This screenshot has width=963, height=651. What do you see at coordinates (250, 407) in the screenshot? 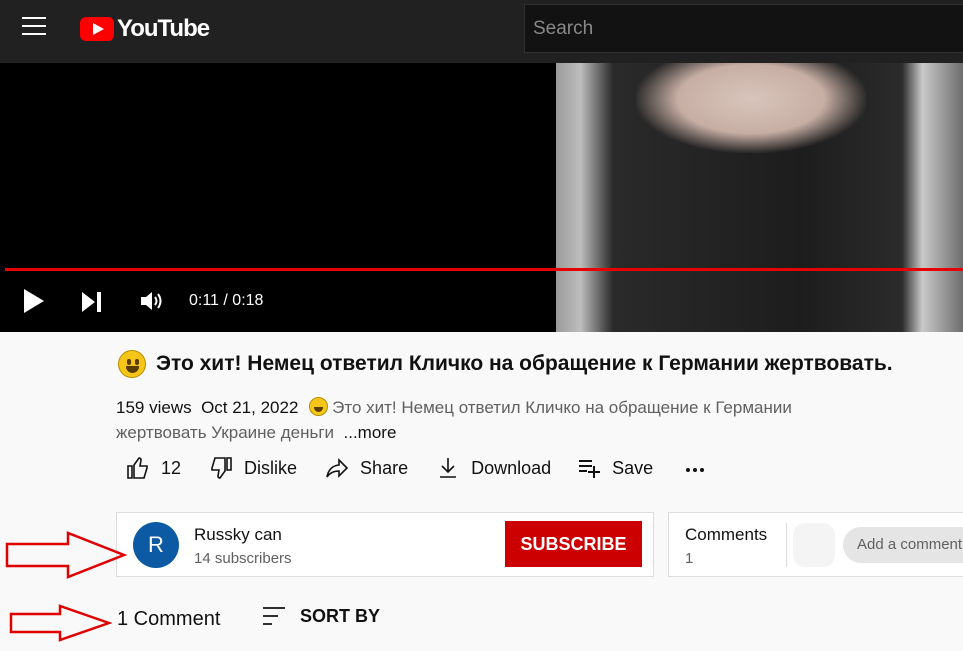
I see `upload-date: Oct 21, 2022` at bounding box center [250, 407].